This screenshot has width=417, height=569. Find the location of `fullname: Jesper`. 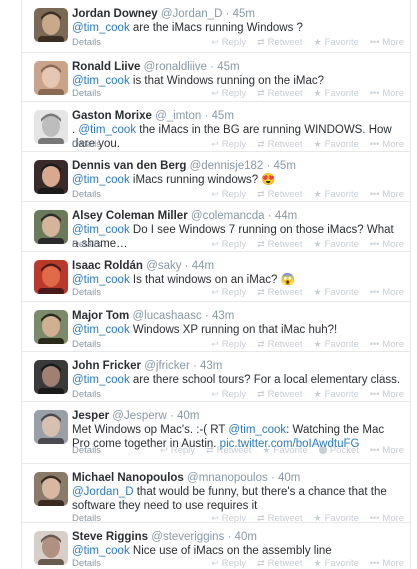

fullname: Jesper is located at coordinates (90, 416).